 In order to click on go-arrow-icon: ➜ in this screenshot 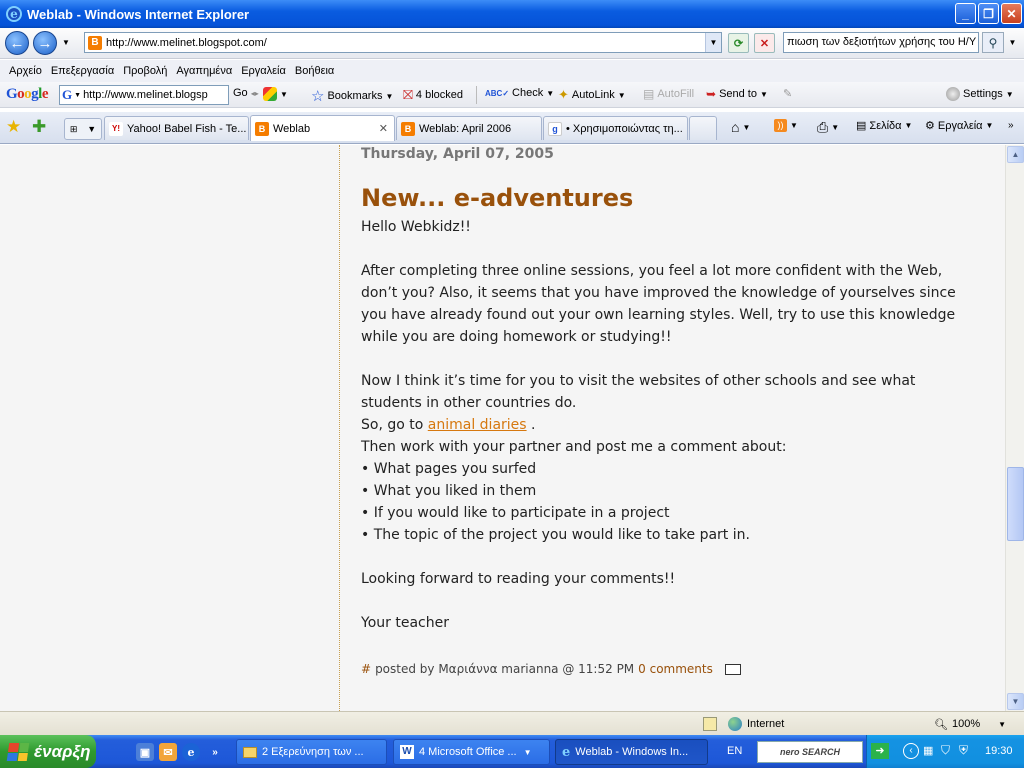, I will do `click(880, 751)`.